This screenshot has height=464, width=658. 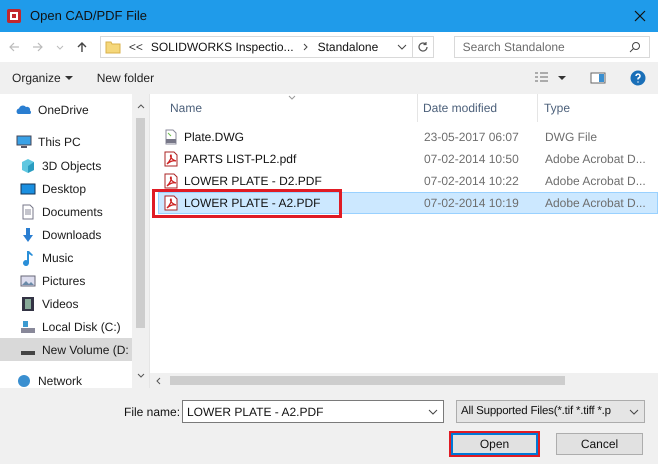 What do you see at coordinates (313, 411) in the screenshot?
I see `file-name-field: LOWER PLATE - A2.PDF` at bounding box center [313, 411].